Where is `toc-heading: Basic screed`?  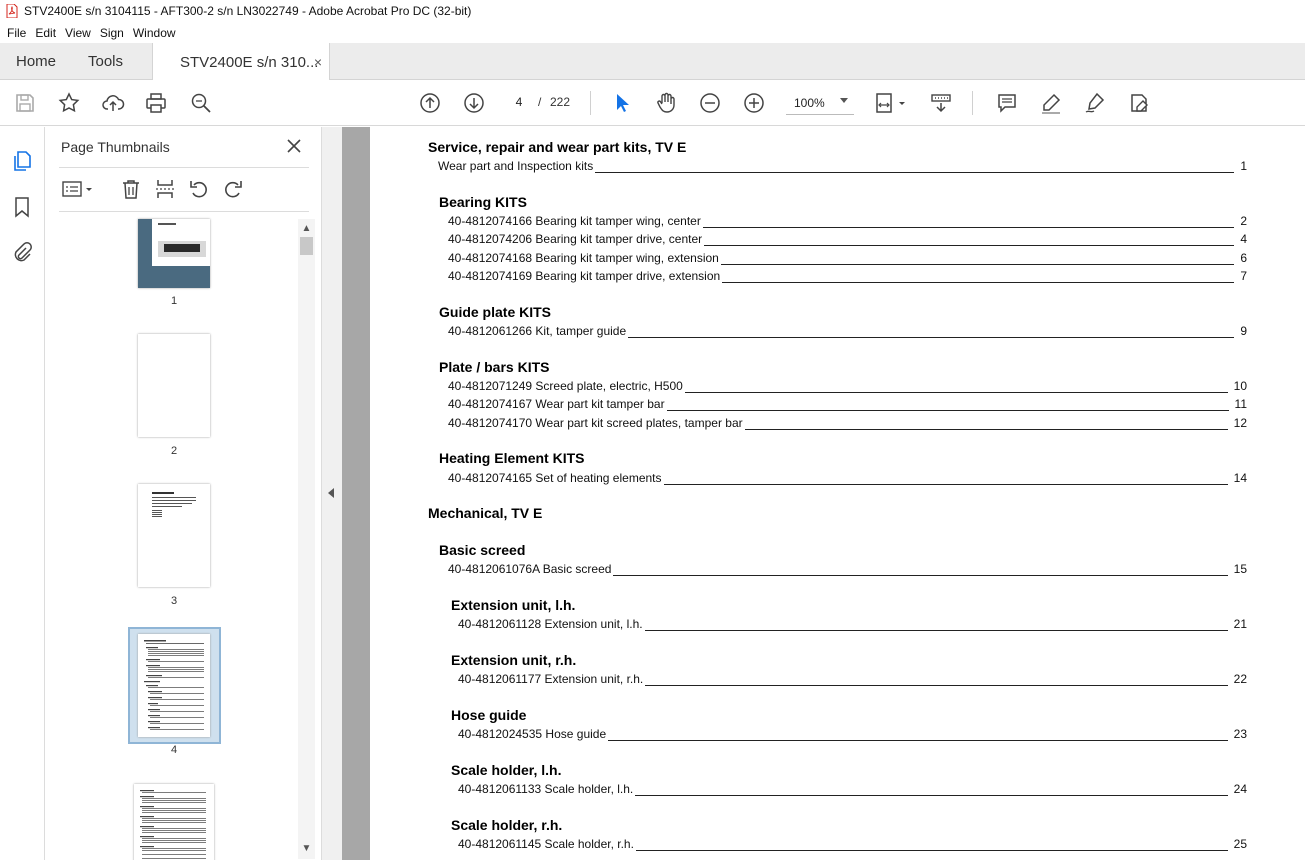 toc-heading: Basic screed is located at coordinates (482, 550).